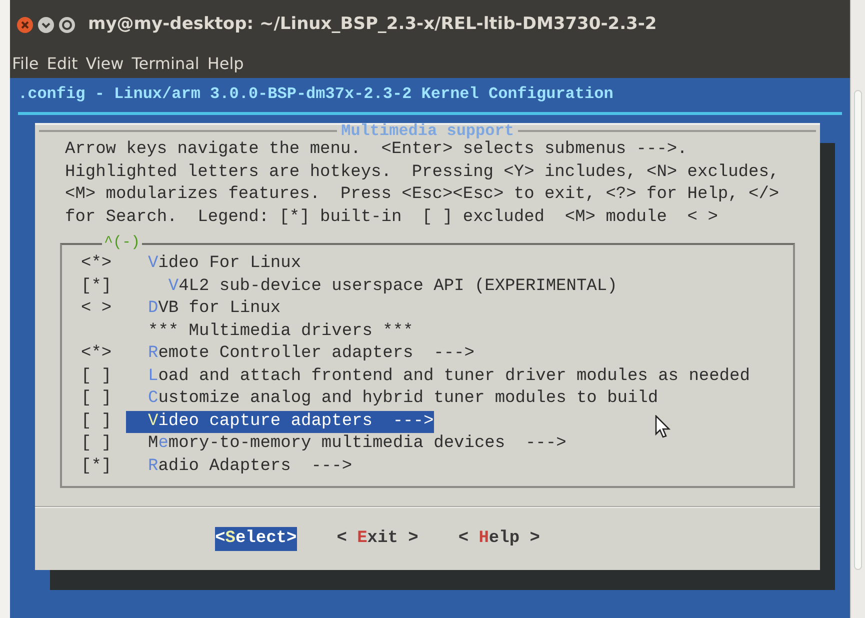 This screenshot has height=618, width=865. What do you see at coordinates (377, 539) in the screenshot?
I see `dialog-button: < Exit >` at bounding box center [377, 539].